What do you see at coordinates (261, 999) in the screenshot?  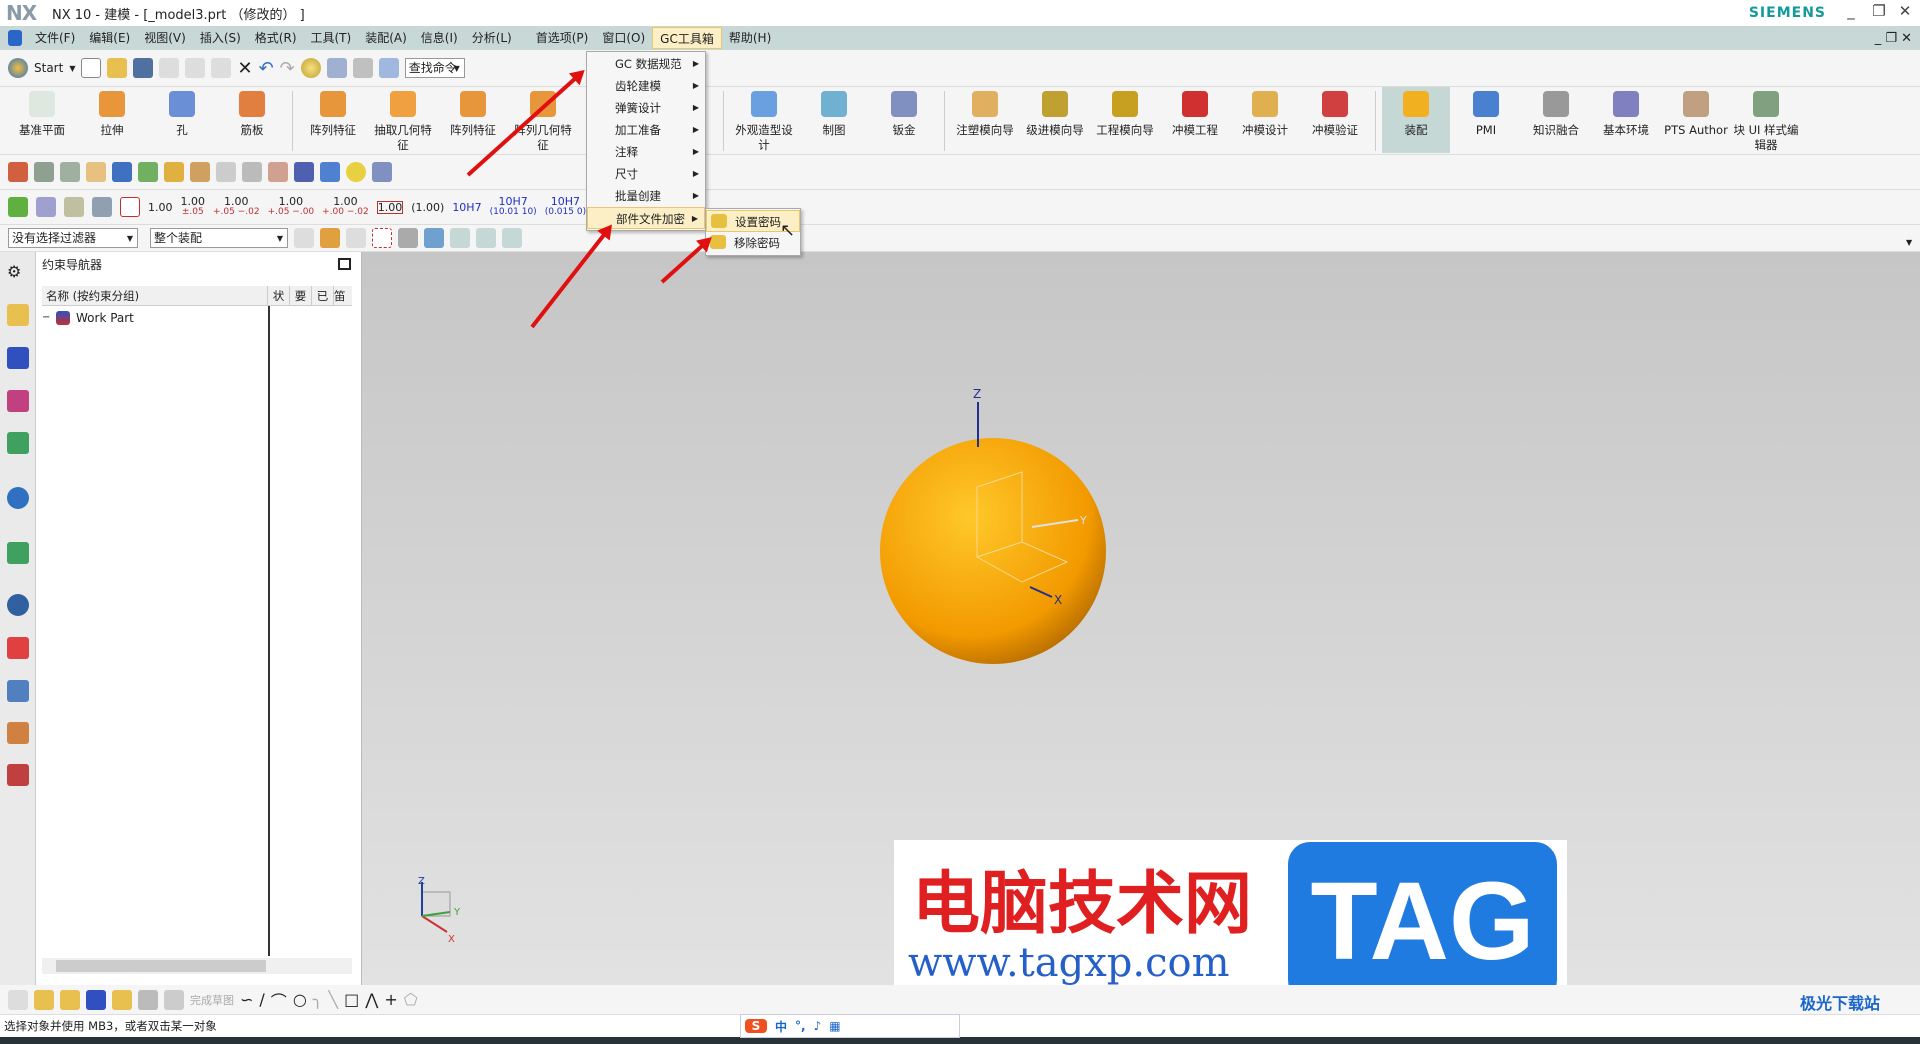 I see `line-icon: /` at bounding box center [261, 999].